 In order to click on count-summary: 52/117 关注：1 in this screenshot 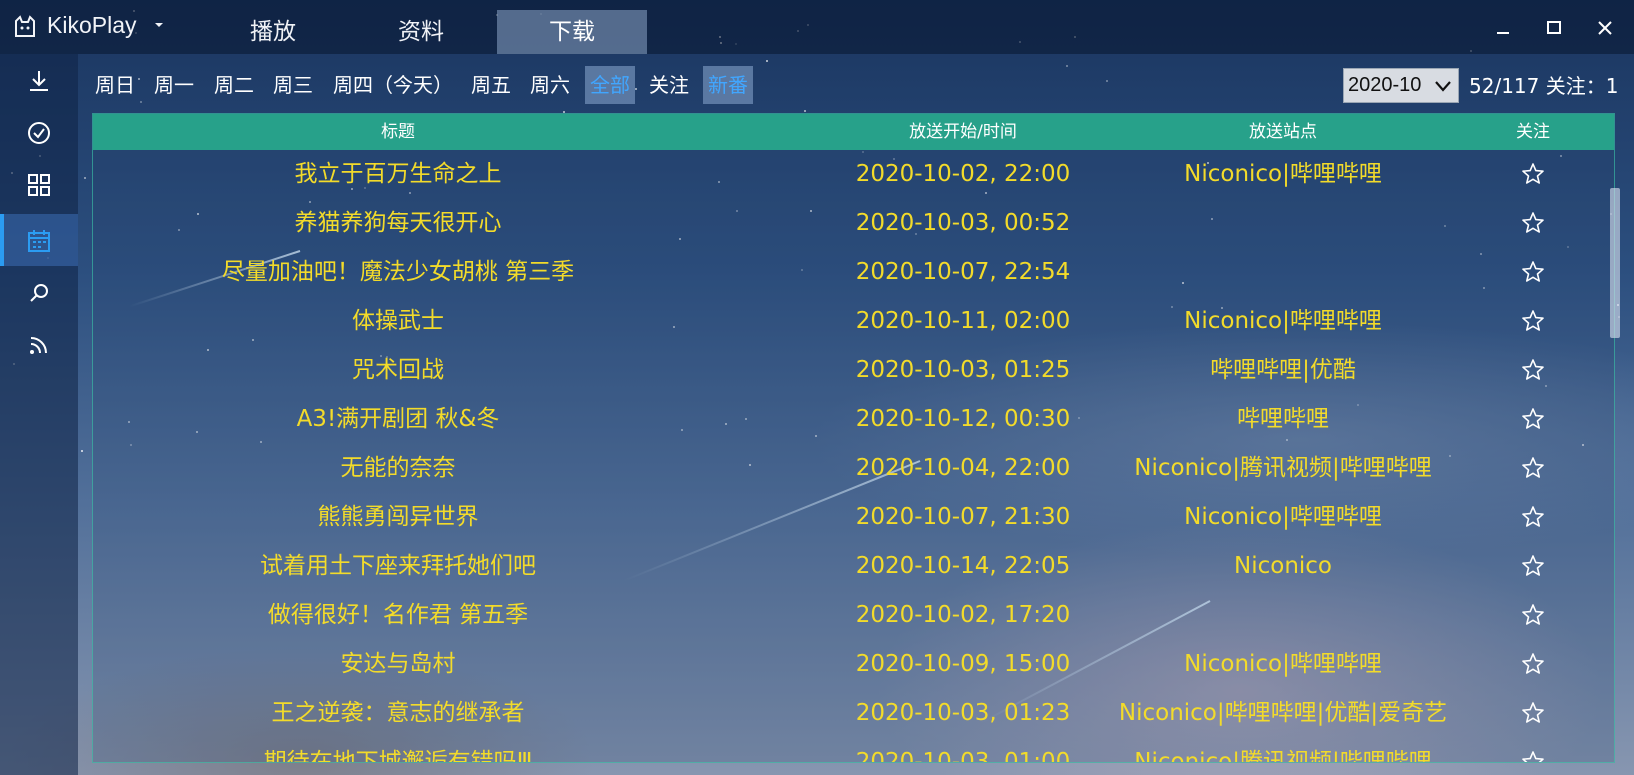, I will do `click(1544, 86)`.